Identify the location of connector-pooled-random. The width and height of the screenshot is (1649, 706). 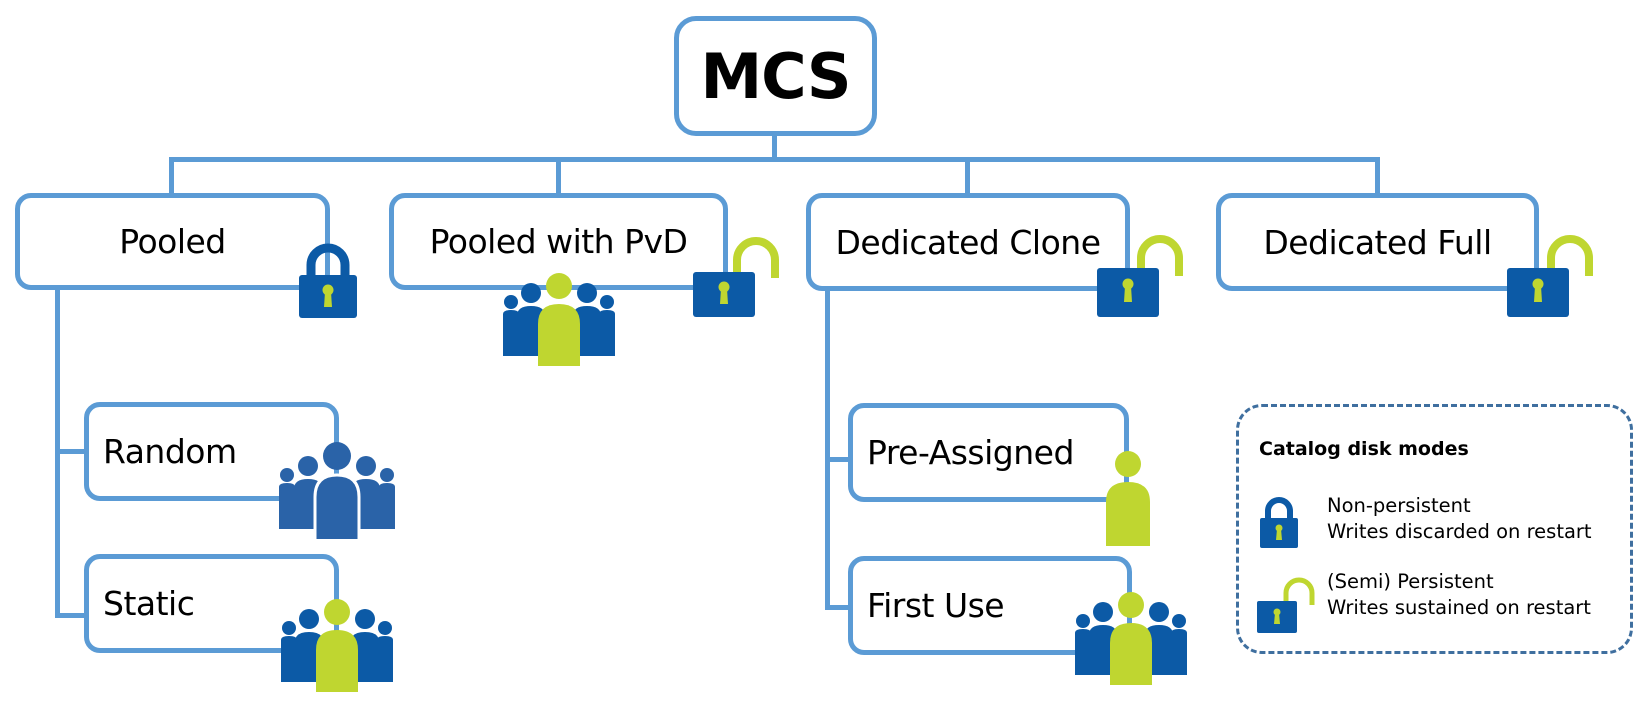
(71, 451).